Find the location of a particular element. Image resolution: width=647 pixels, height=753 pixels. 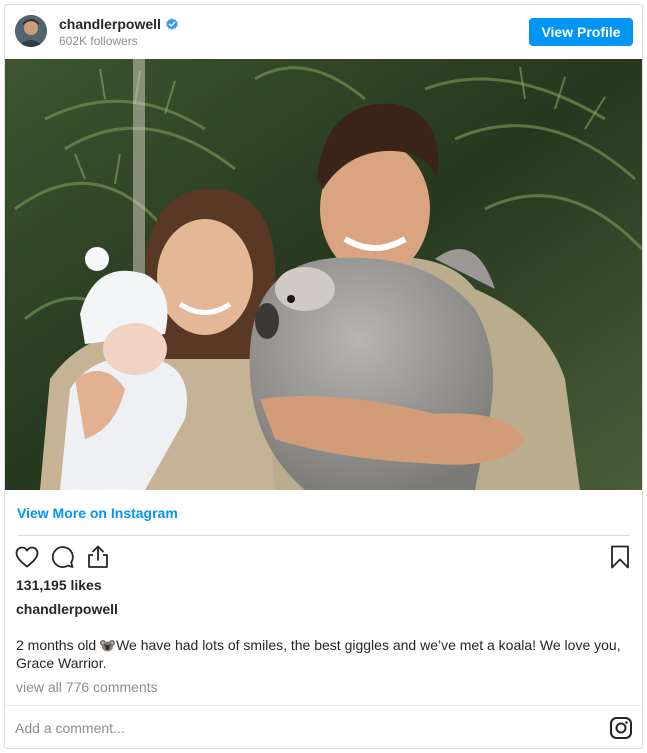

view-all-comments-link: view all 776 comments is located at coordinates (87, 687).